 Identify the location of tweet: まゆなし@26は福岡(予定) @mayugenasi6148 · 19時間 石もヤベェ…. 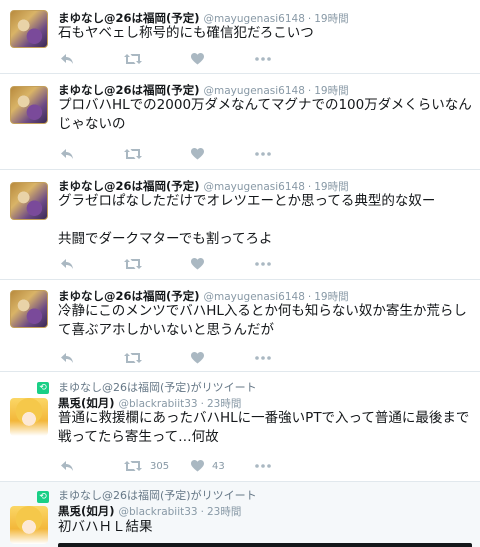
(240, 37).